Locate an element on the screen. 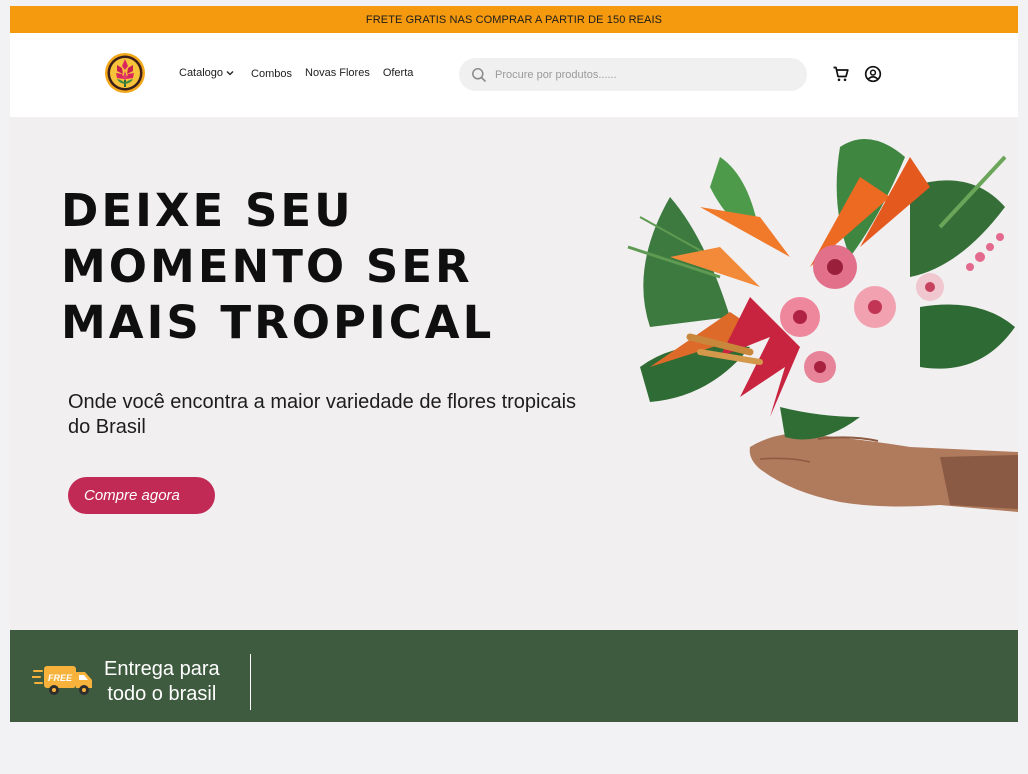 The image size is (1028, 774). search-bar is located at coordinates (633, 74).